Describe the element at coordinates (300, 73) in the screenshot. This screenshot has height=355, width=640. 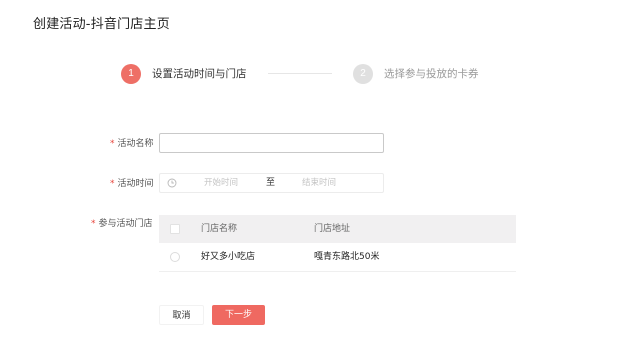
I see `step-connector` at that location.